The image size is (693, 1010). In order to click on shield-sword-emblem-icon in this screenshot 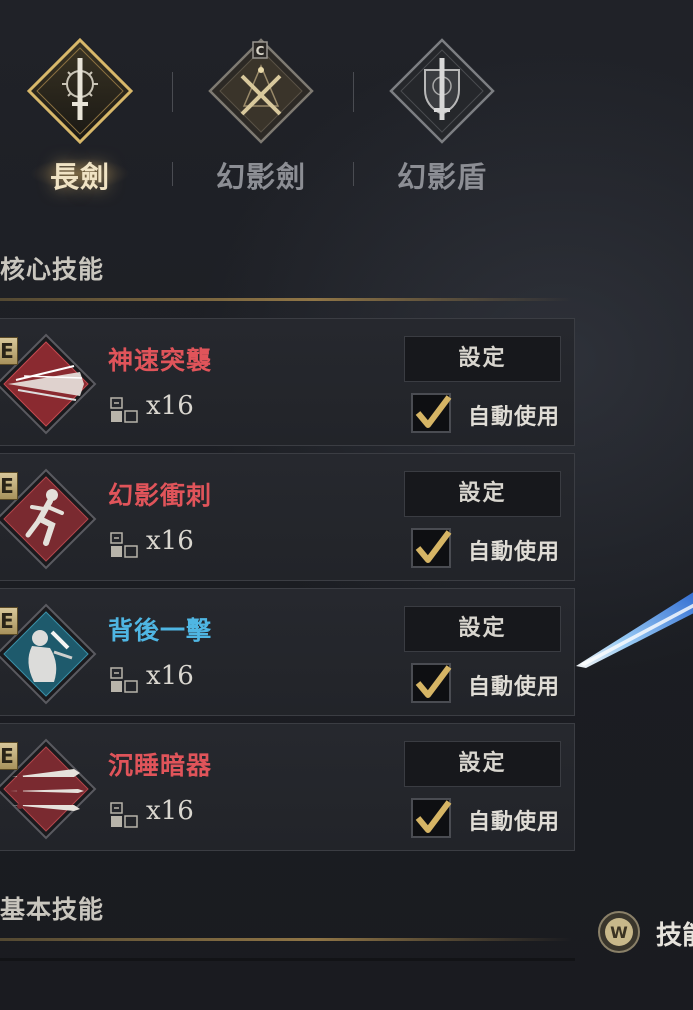, I will do `click(442, 91)`.